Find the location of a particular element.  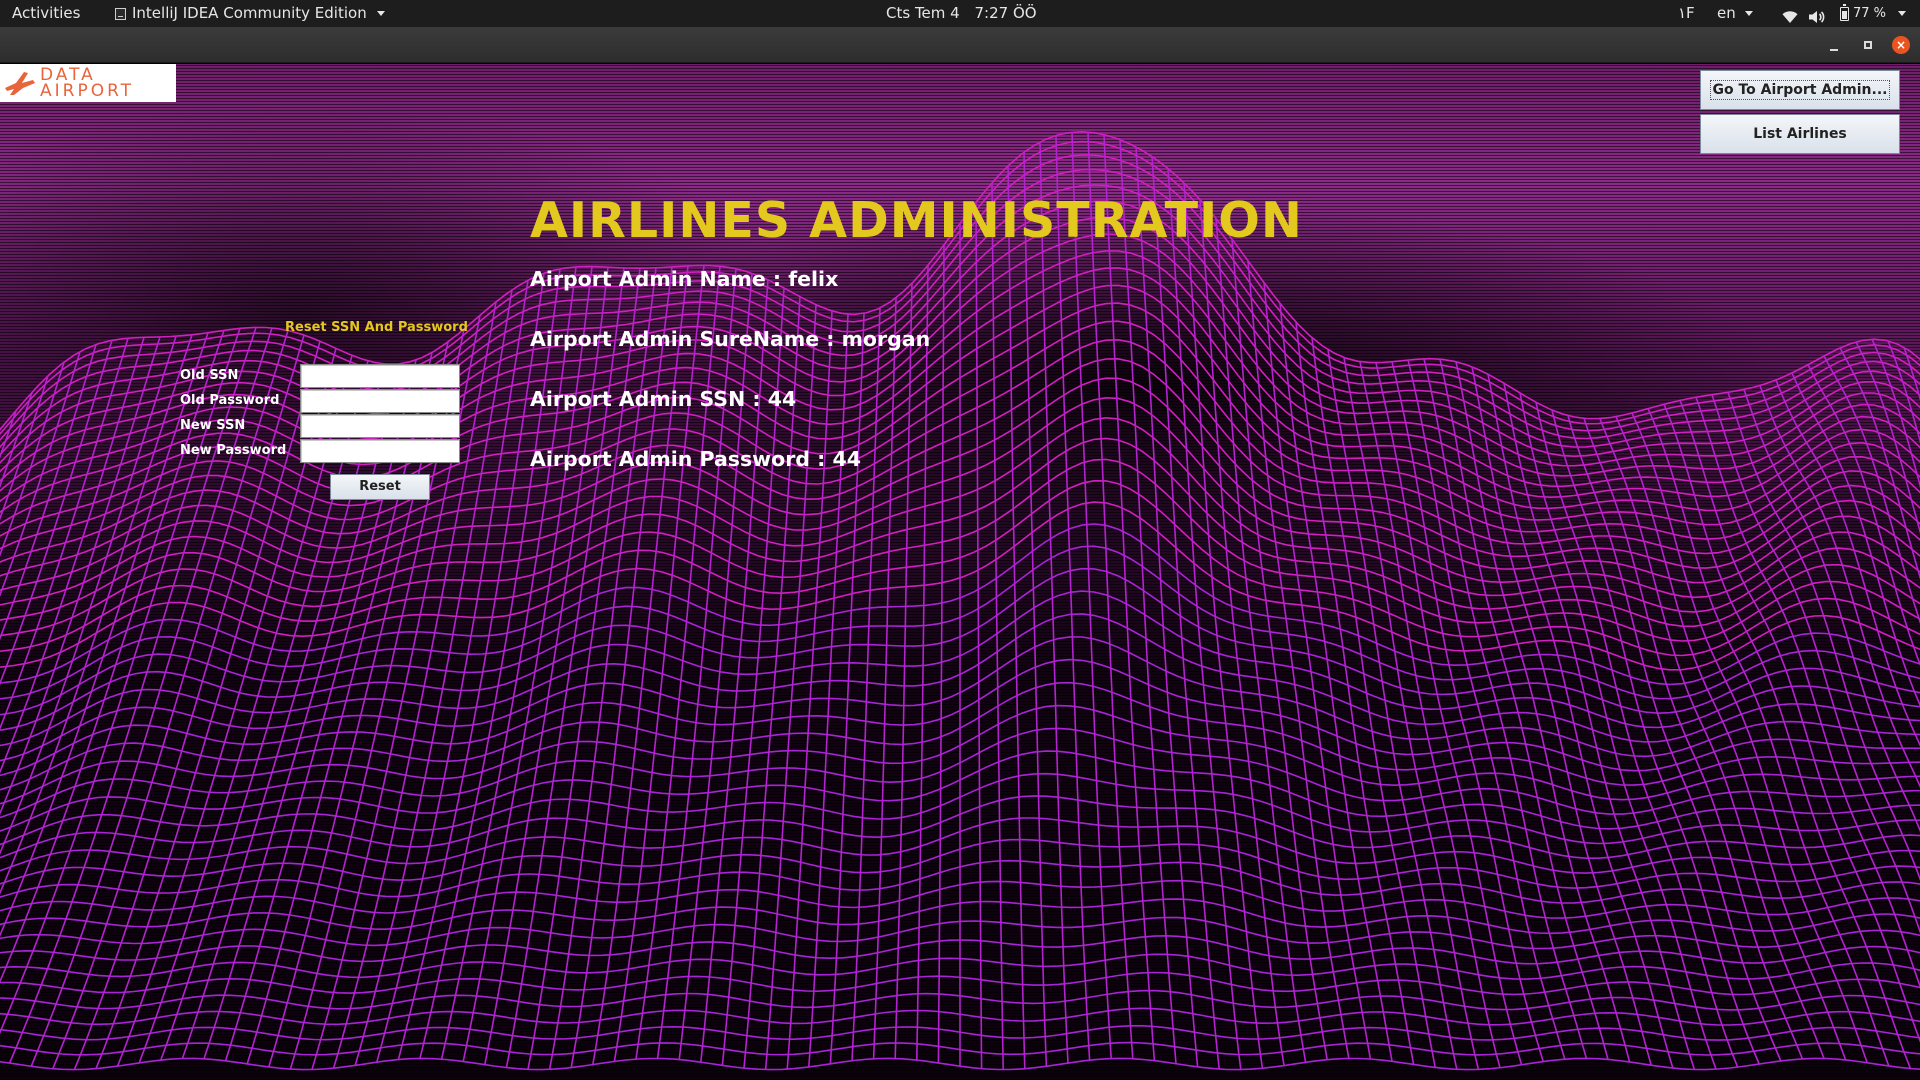

new-ssn-label: New SSN is located at coordinates (213, 425).